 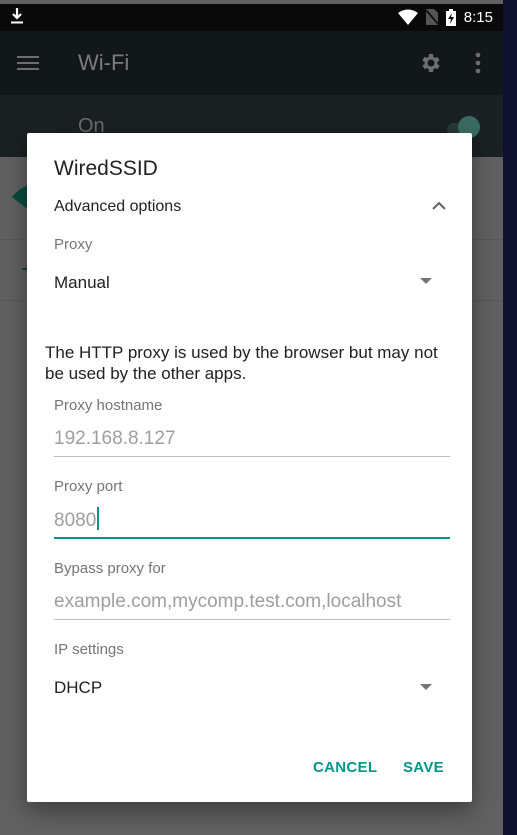 What do you see at coordinates (251, 63) in the screenshot?
I see `app-bar: Wi-Fi` at bounding box center [251, 63].